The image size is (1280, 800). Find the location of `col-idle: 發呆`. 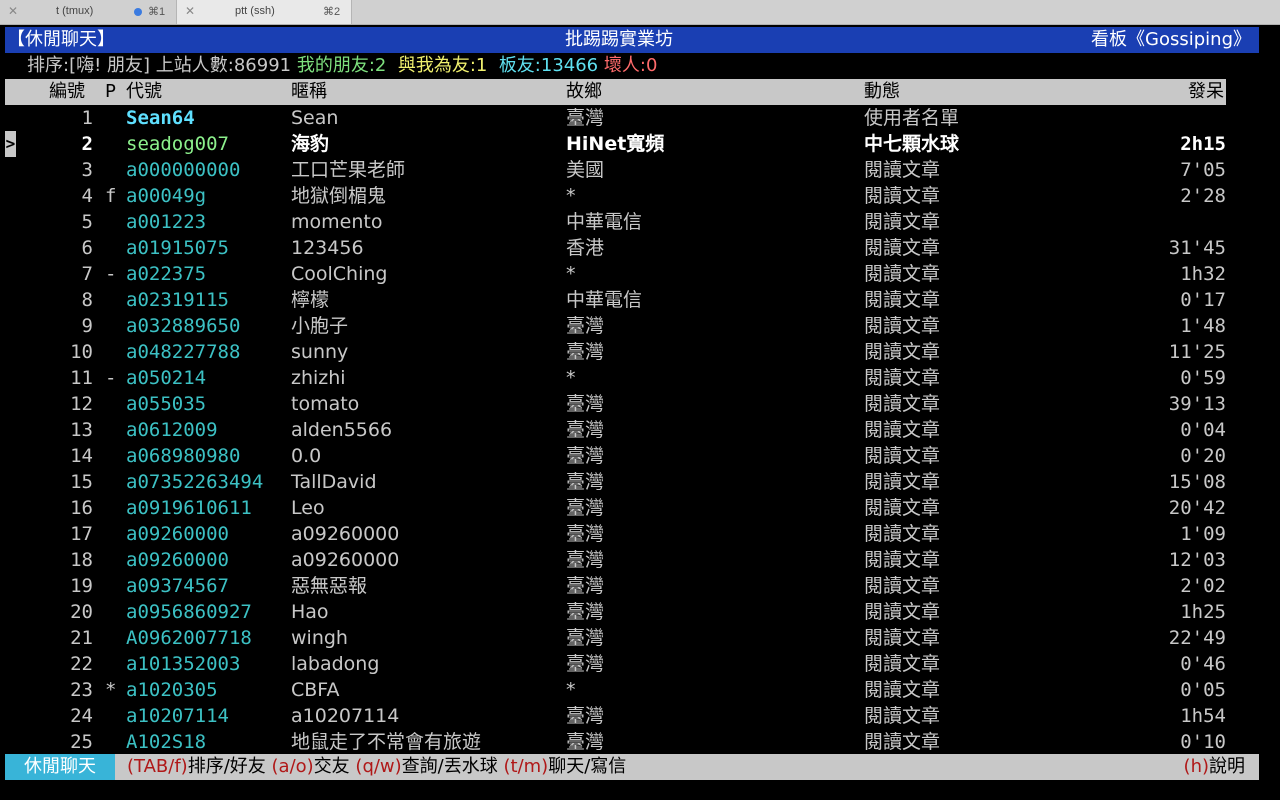

col-idle: 發呆 is located at coordinates (1206, 91).